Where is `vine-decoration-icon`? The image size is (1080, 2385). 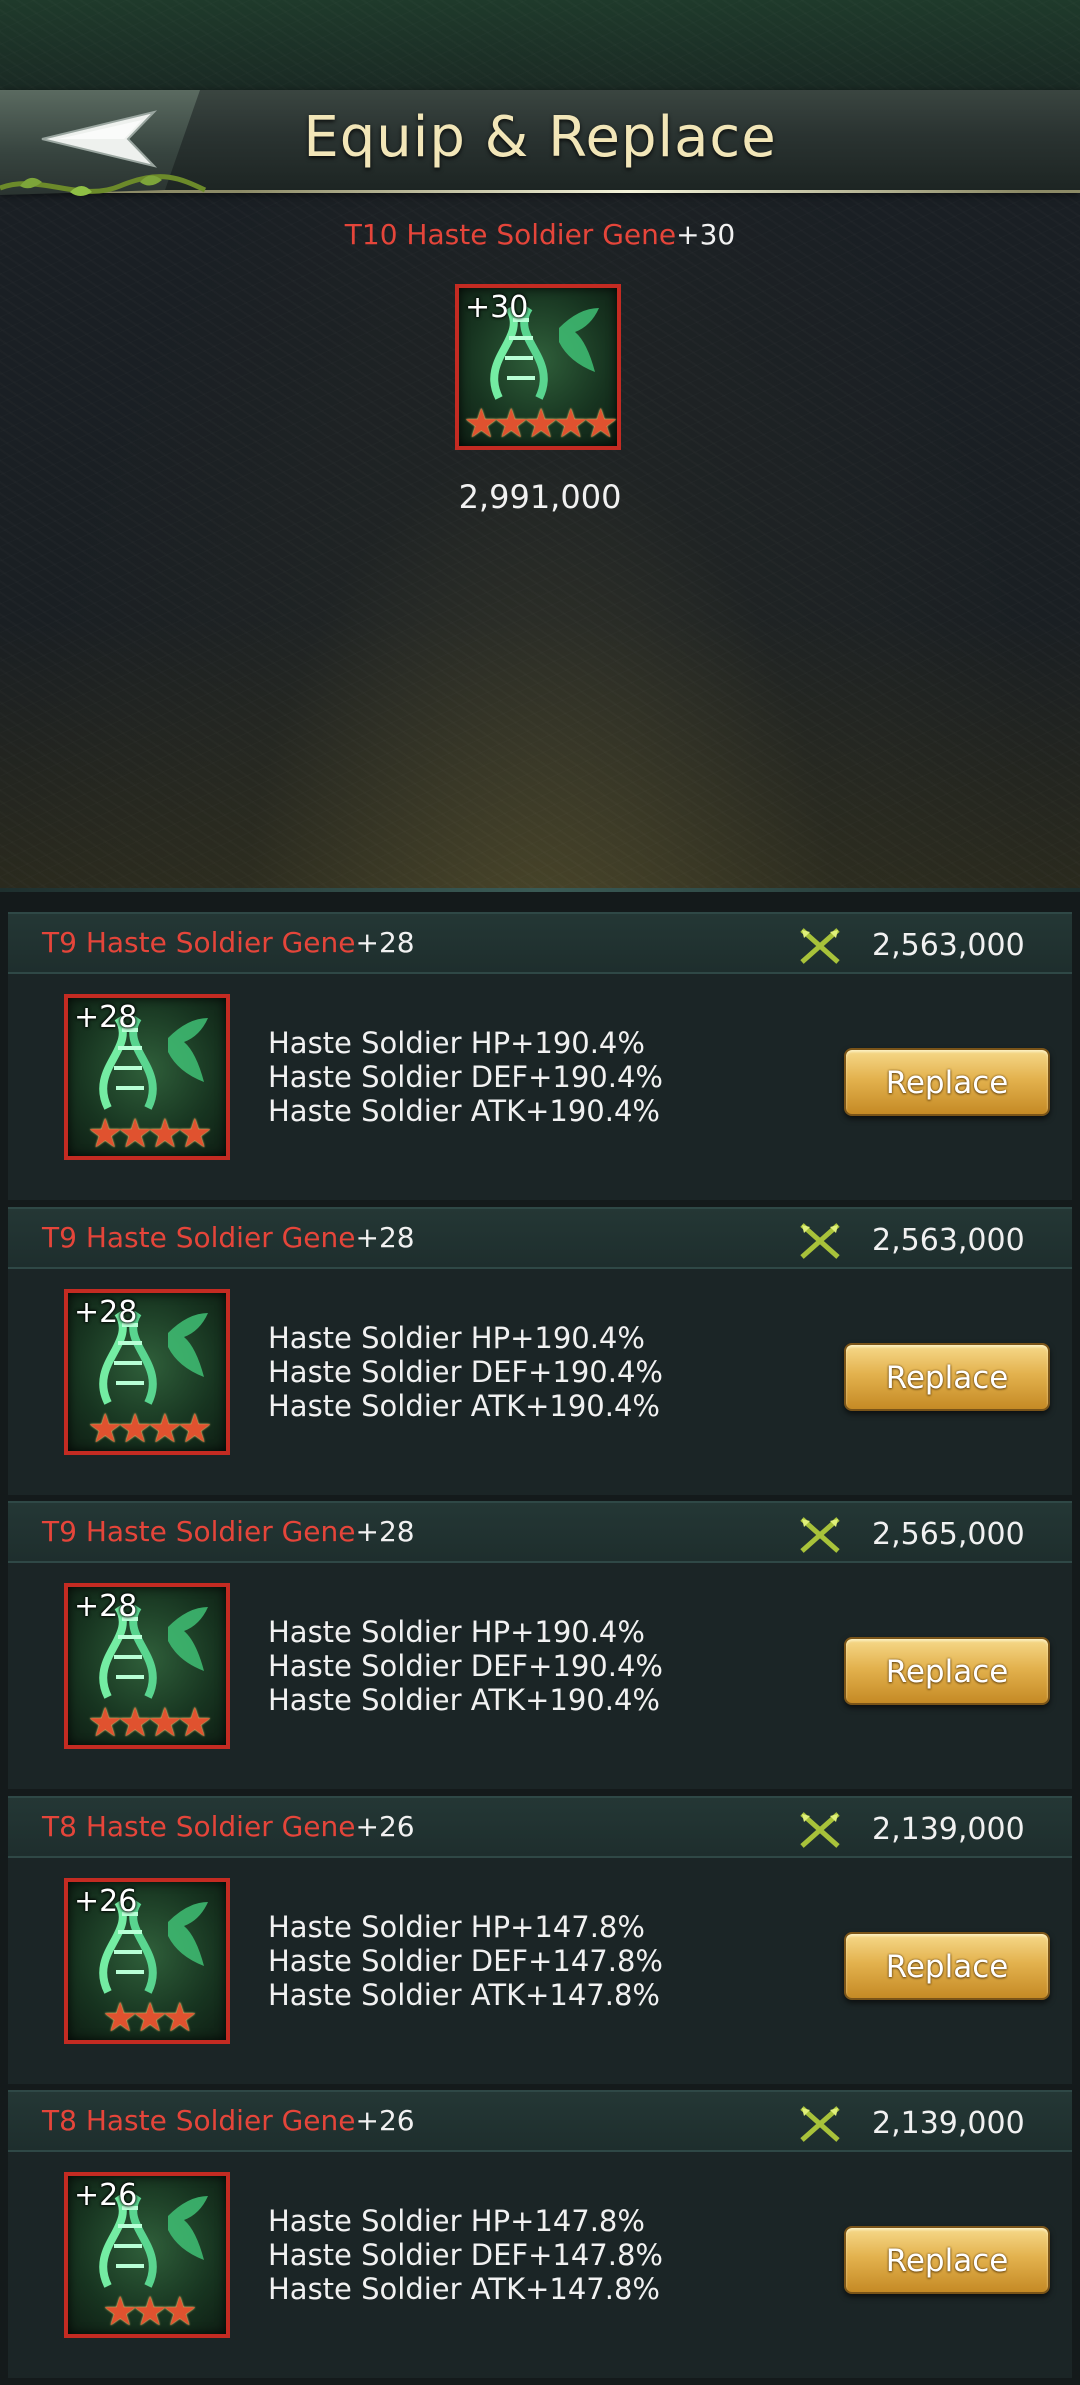 vine-decoration-icon is located at coordinates (103, 185).